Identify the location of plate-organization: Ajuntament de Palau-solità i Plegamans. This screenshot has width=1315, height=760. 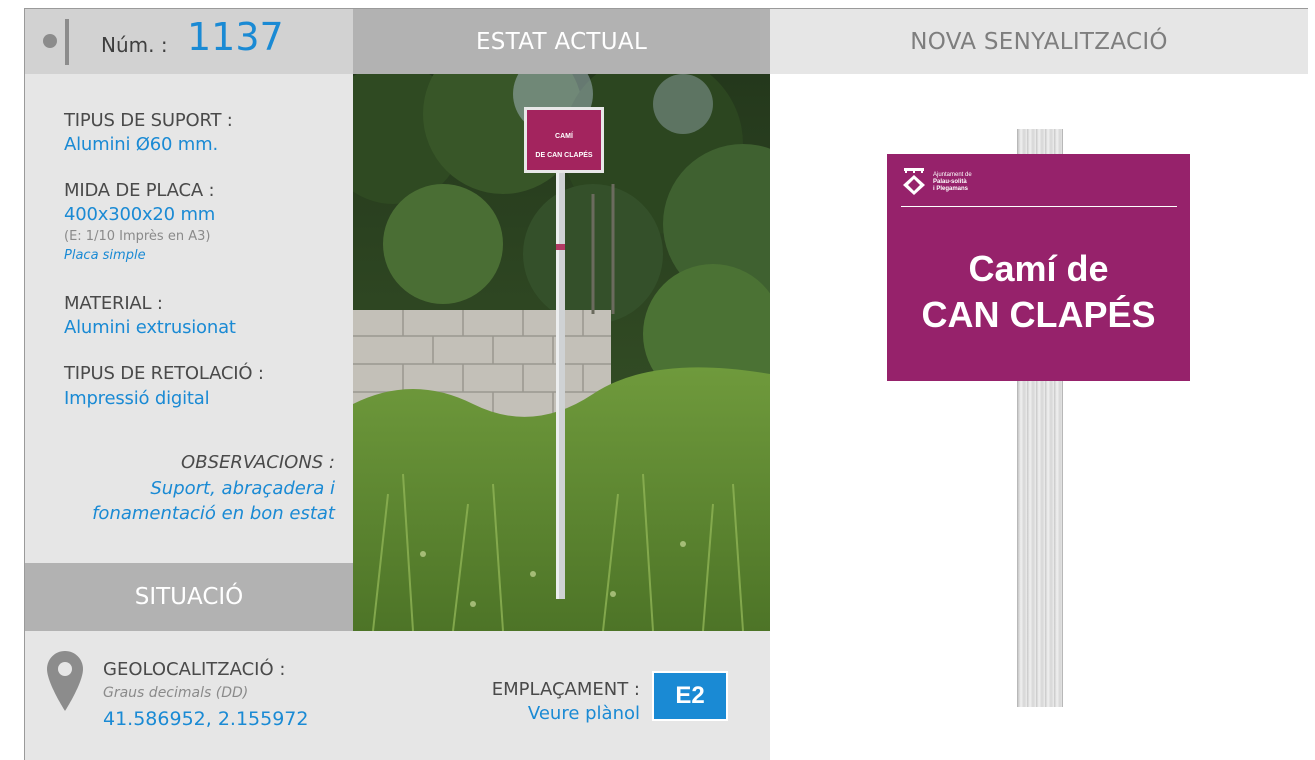
(952, 182).